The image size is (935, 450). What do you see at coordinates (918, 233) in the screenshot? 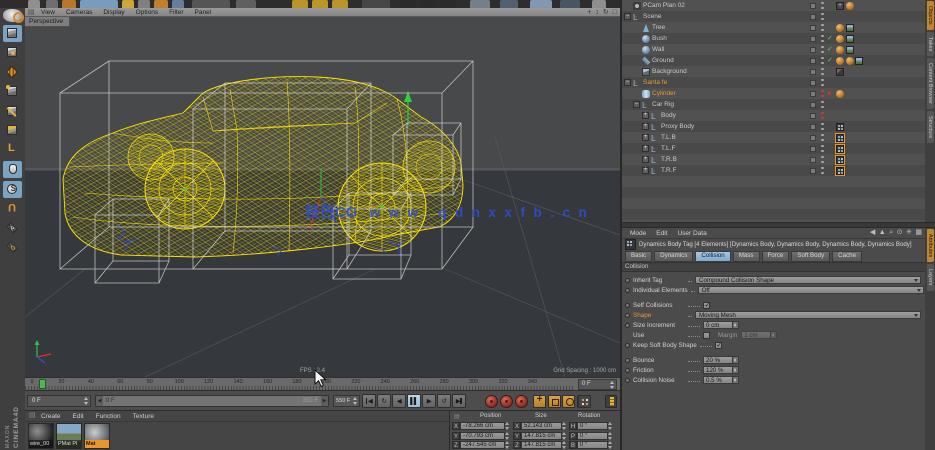
I see `layout-icon: ▦` at bounding box center [918, 233].